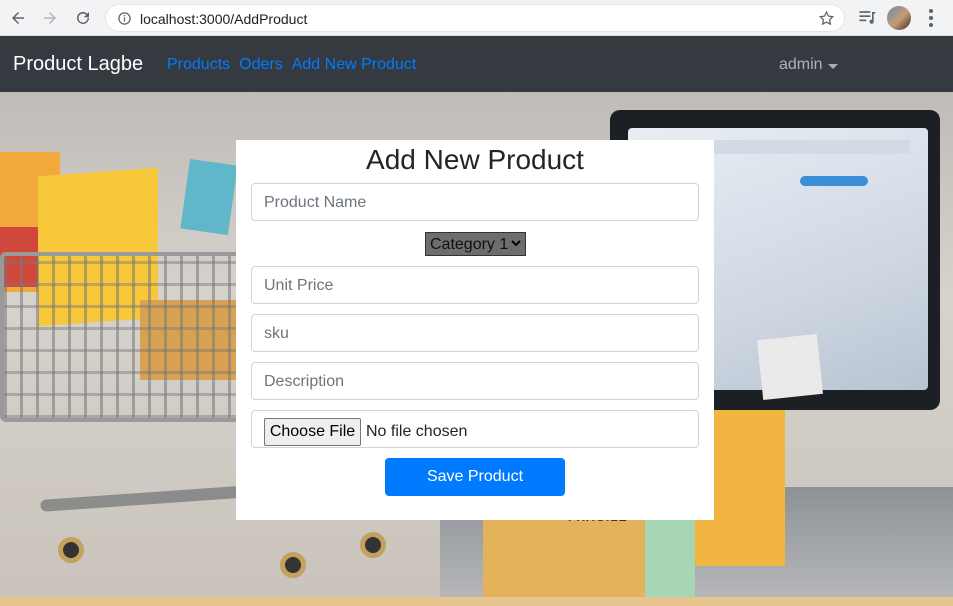 This screenshot has width=953, height=606. I want to click on star-icon, so click(826, 18).